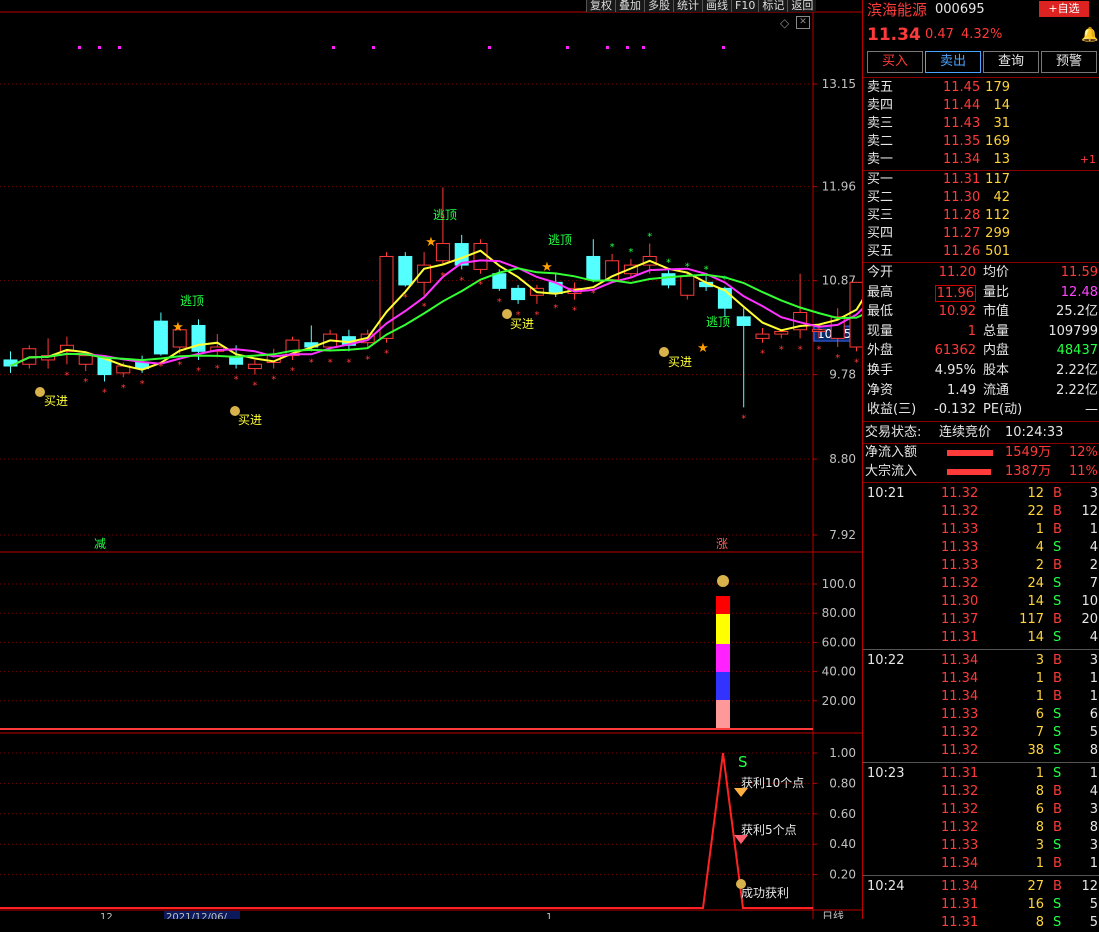 The image size is (1099, 932). What do you see at coordinates (1093, 732) in the screenshot?
I see `tick-count: 5` at bounding box center [1093, 732].